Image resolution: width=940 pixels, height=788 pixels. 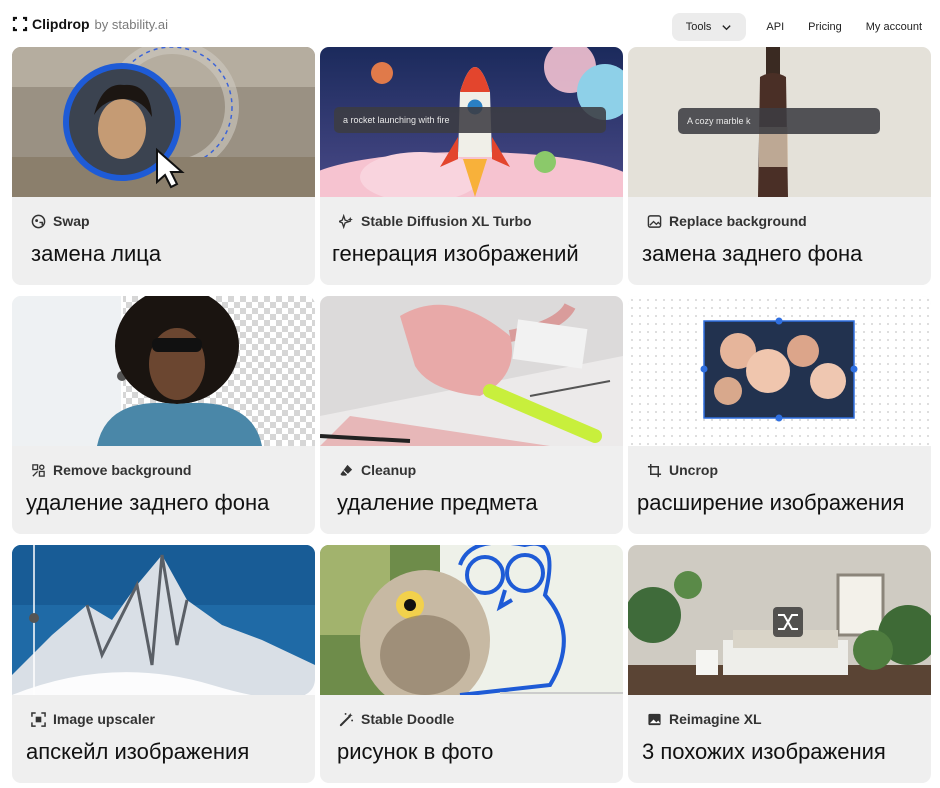 I want to click on card-title-text: Image upscaler, so click(x=104, y=719).